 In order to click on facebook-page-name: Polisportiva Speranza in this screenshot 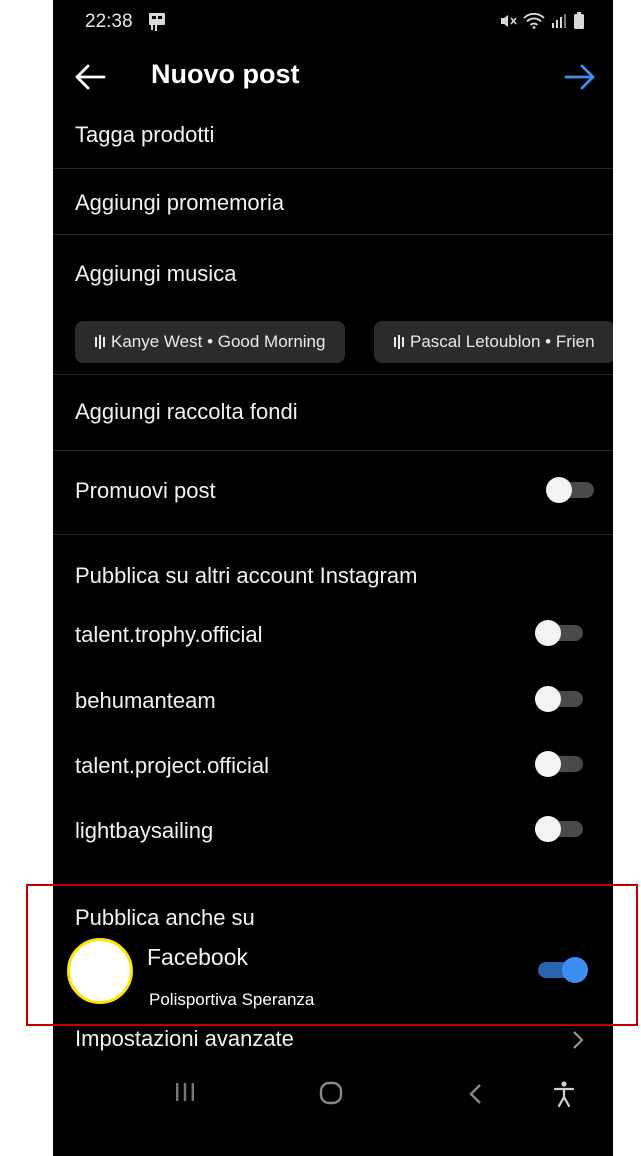, I will do `click(232, 999)`.